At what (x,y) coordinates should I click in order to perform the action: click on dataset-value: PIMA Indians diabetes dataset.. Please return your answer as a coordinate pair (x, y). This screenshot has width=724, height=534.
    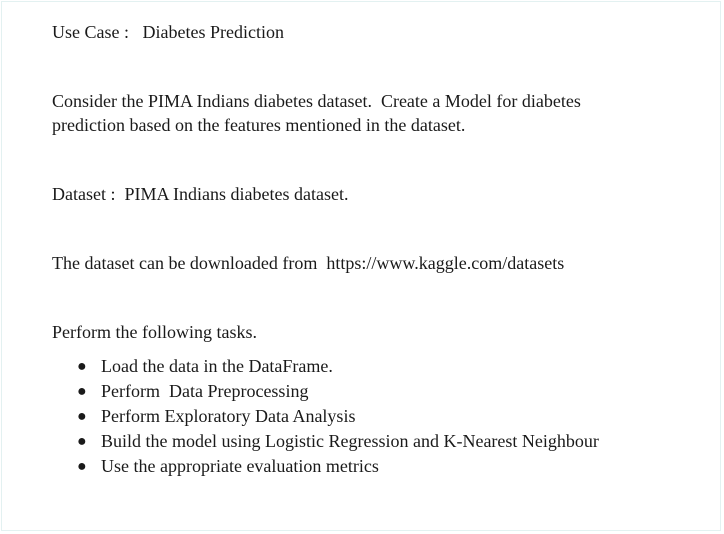
    Looking at the image, I should click on (236, 194).